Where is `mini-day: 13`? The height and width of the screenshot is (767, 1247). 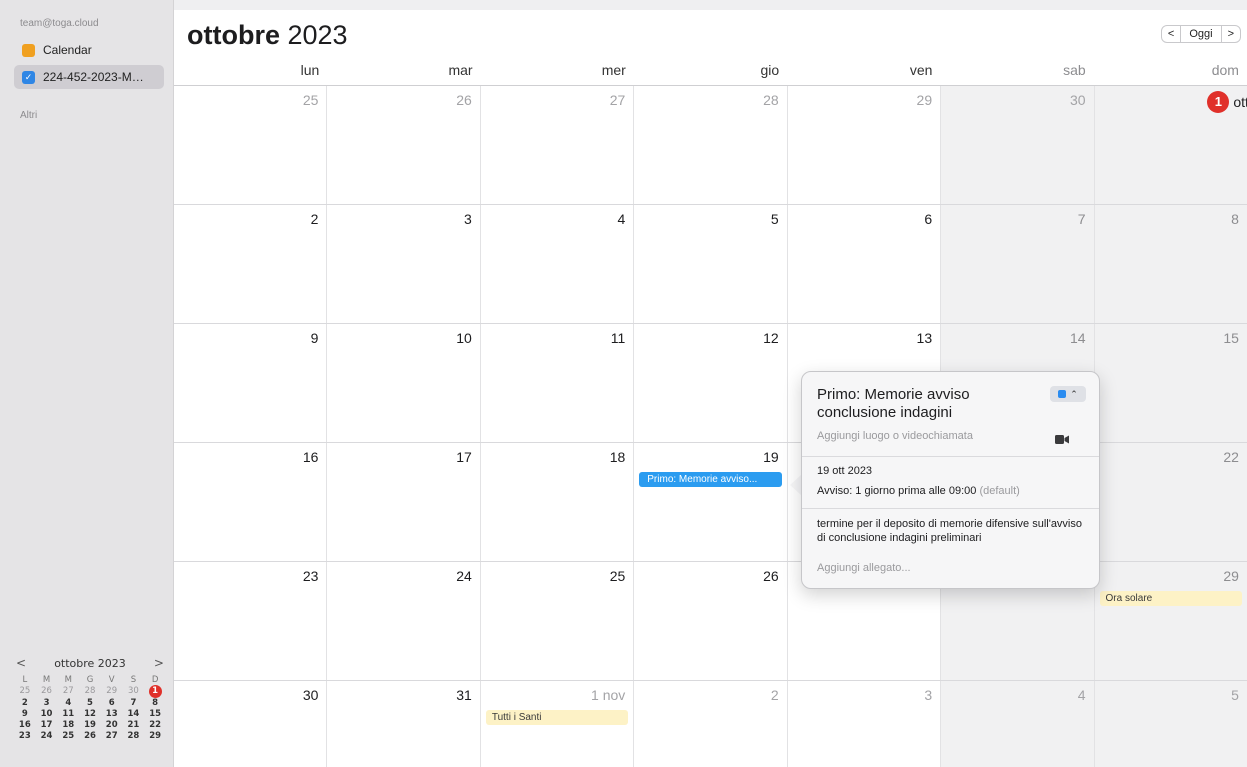
mini-day: 13 is located at coordinates (112, 714).